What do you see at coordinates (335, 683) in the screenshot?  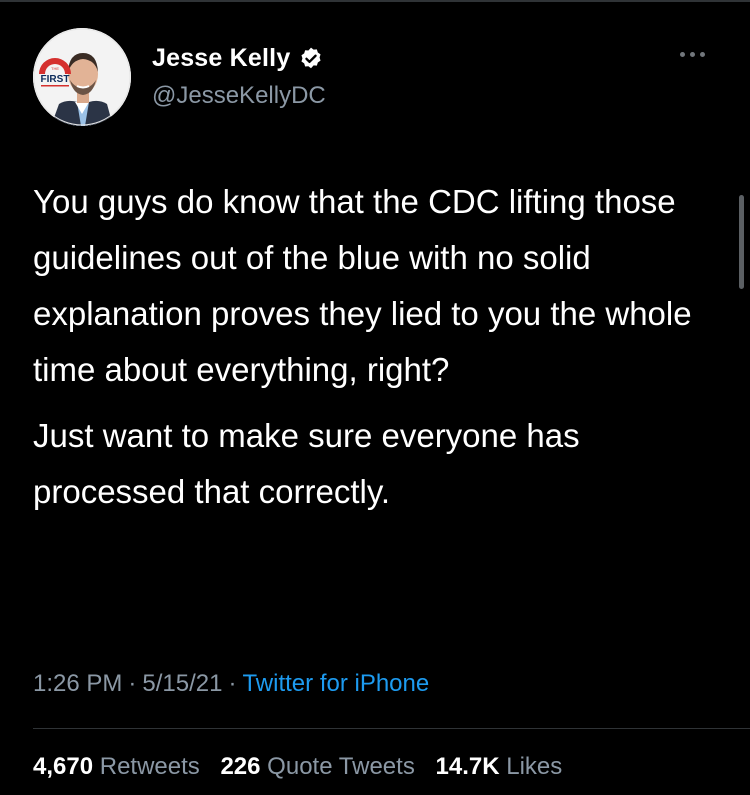 I see `tweet-source-link: Twitter for iPhone` at bounding box center [335, 683].